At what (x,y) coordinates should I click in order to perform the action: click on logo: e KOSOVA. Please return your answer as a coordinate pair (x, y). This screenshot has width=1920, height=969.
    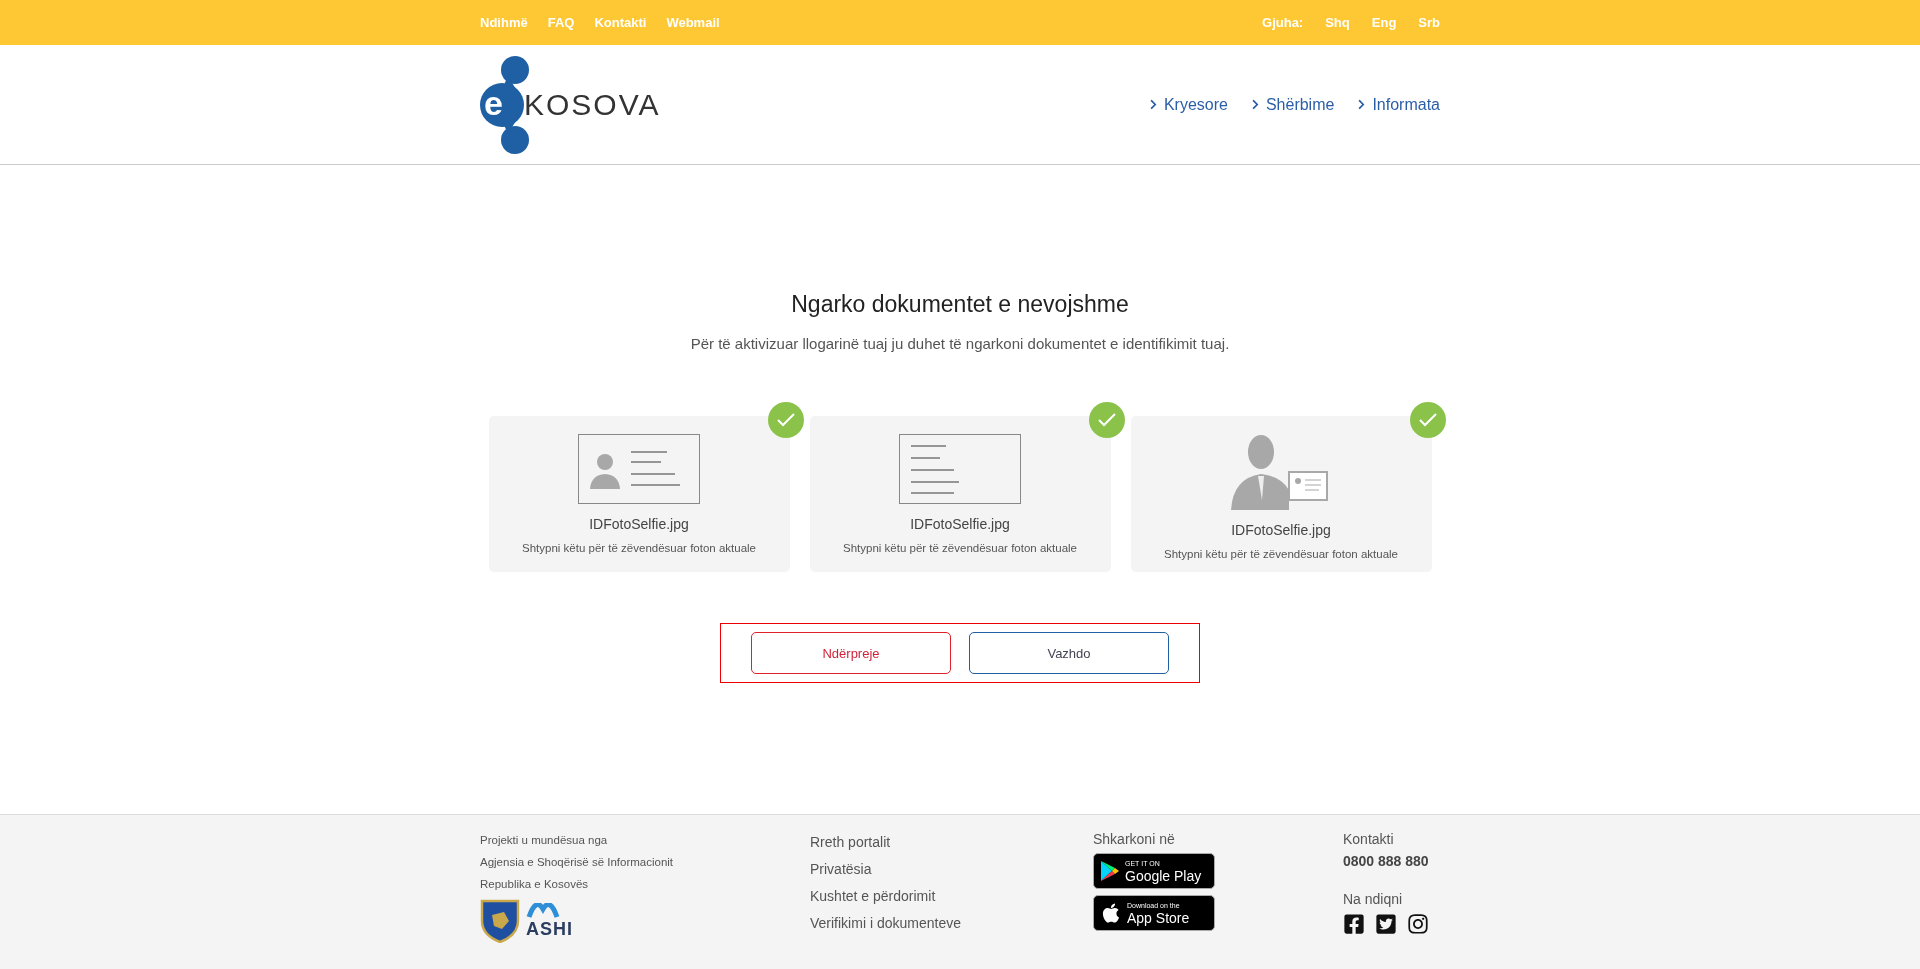
    Looking at the image, I should click on (570, 104).